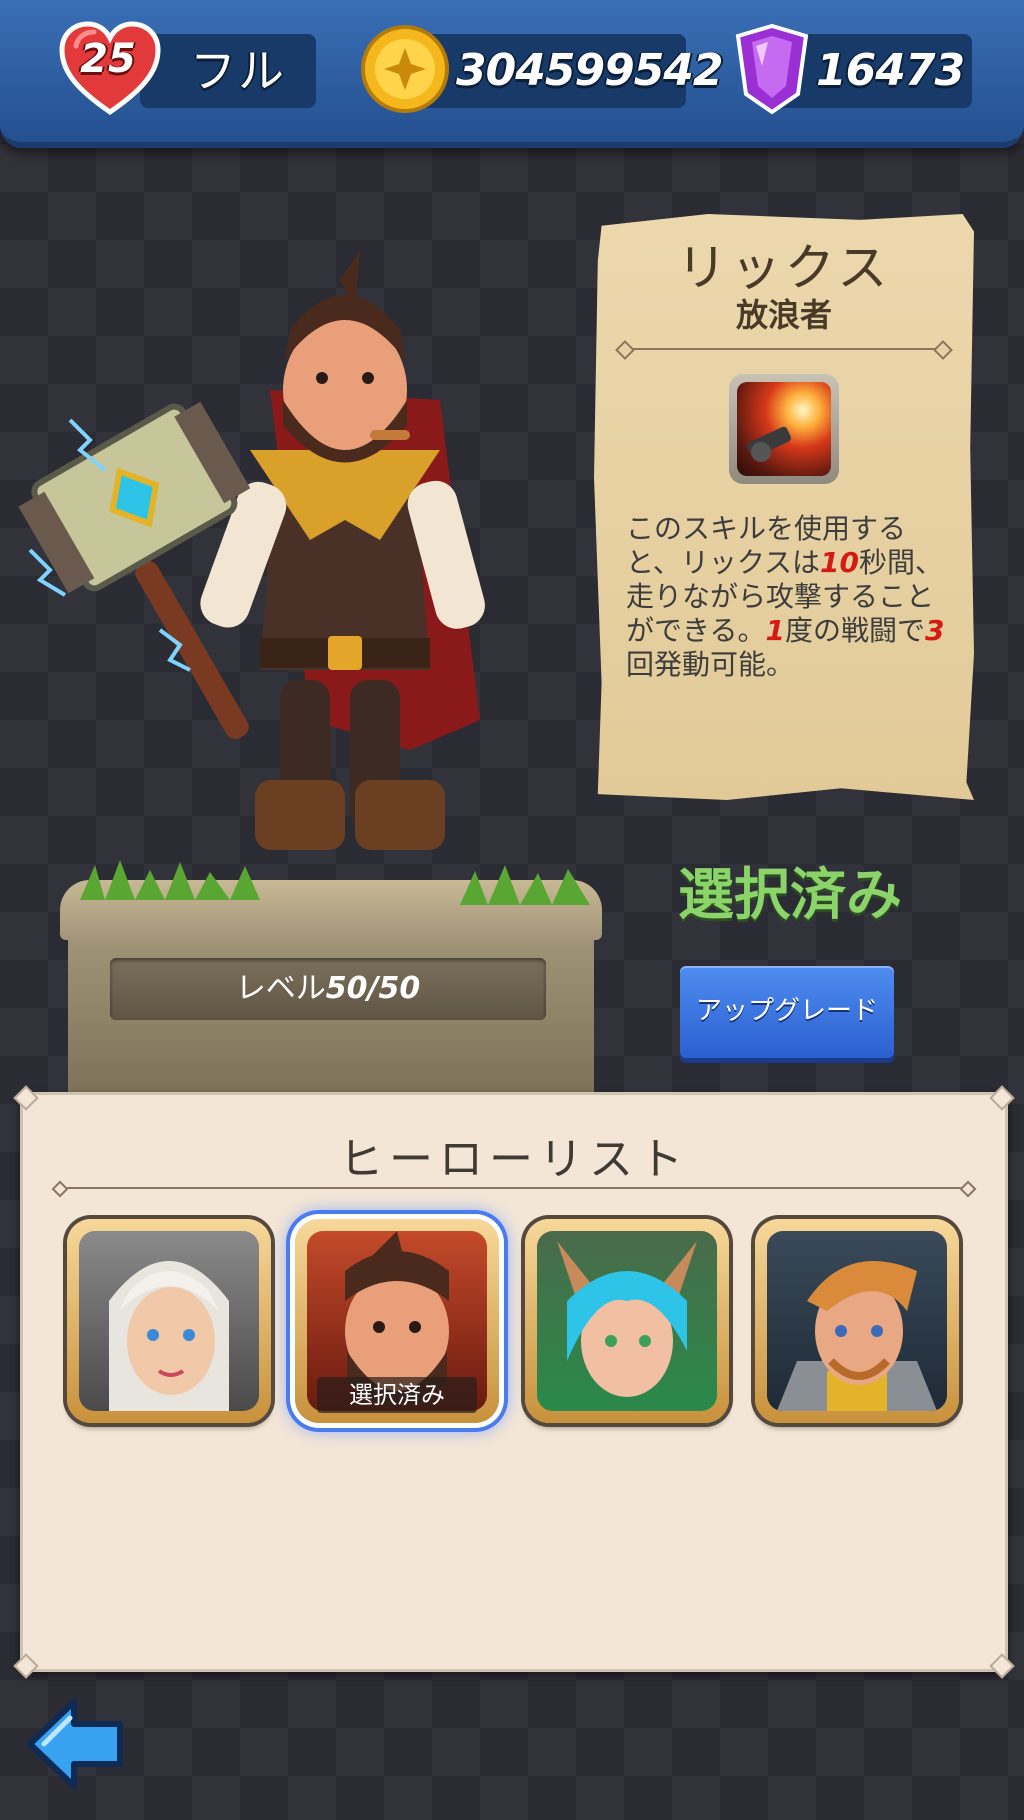  I want to click on skill-desc-part-3: 度の戦闘で, so click(854, 630).